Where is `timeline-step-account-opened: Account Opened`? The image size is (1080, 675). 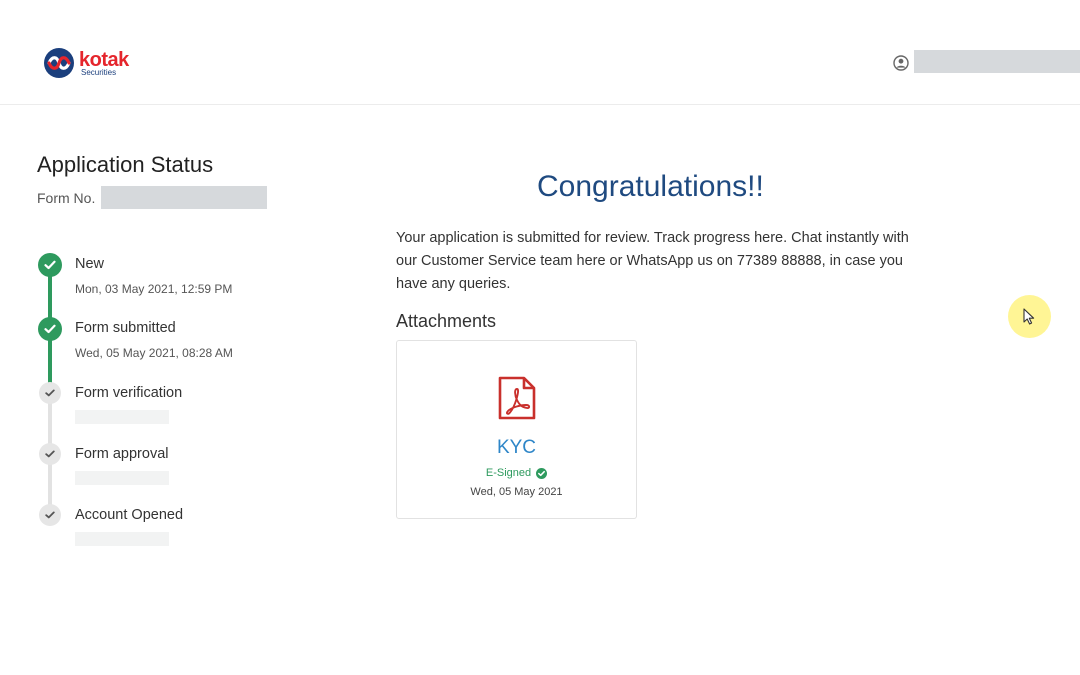 timeline-step-account-opened: Account Opened is located at coordinates (188, 529).